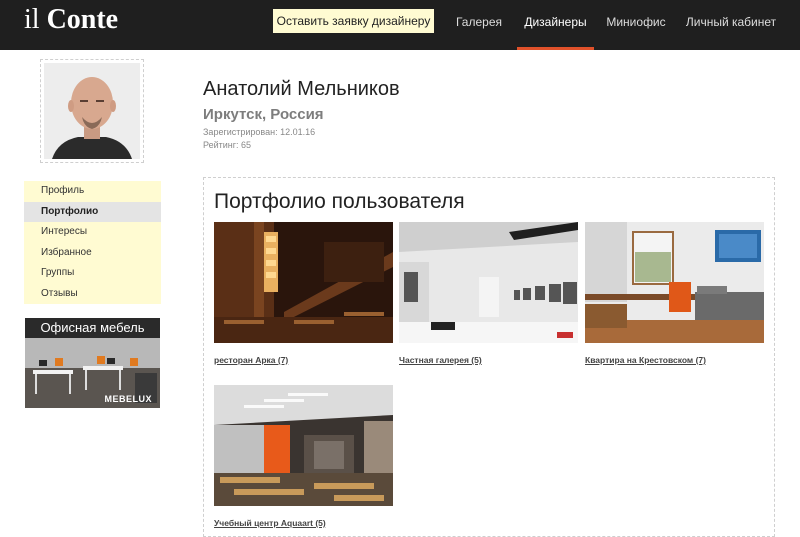 This screenshot has height=537, width=800. What do you see at coordinates (353, 21) in the screenshot?
I see `request-designer-button: Оставить заявку дизайнеру` at bounding box center [353, 21].